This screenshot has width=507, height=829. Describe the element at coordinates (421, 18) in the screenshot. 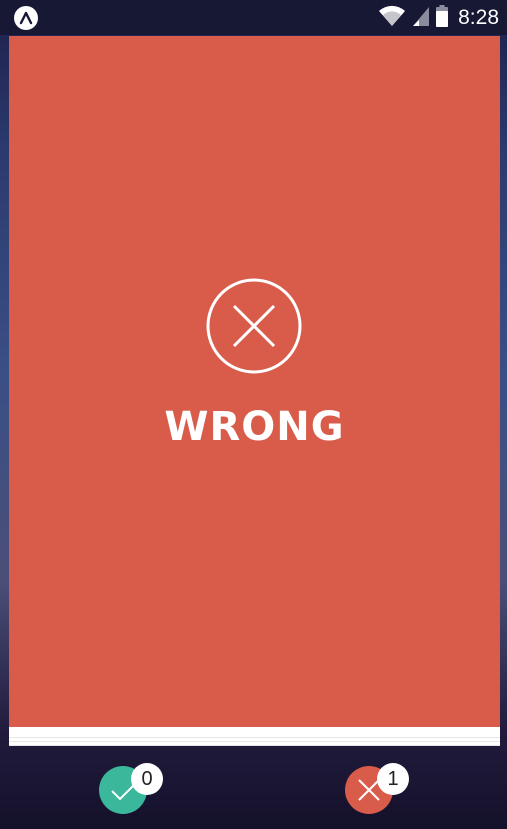

I see `signal-icon` at that location.